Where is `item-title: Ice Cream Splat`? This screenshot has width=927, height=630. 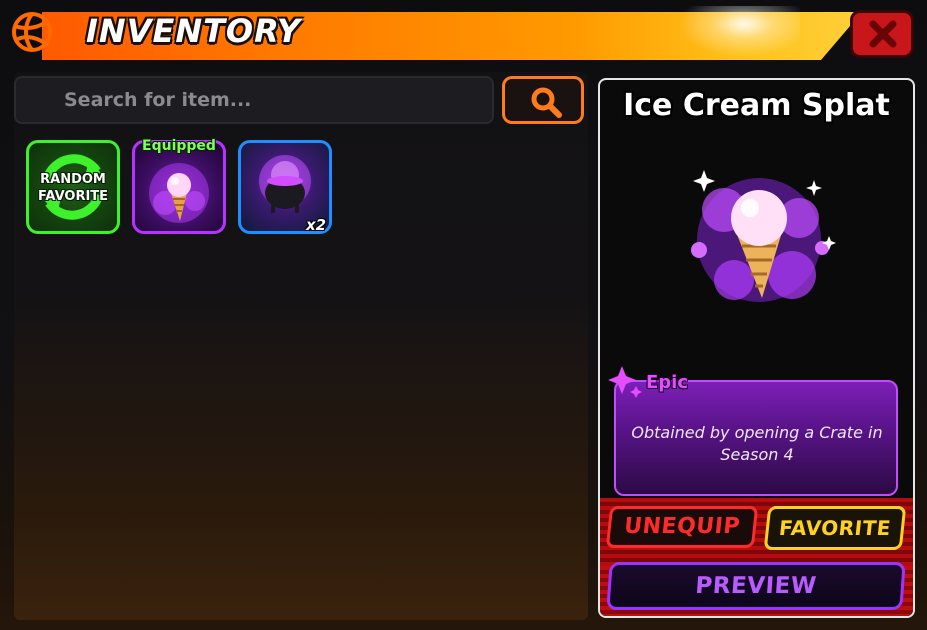
item-title: Ice Cream Splat is located at coordinates (756, 105).